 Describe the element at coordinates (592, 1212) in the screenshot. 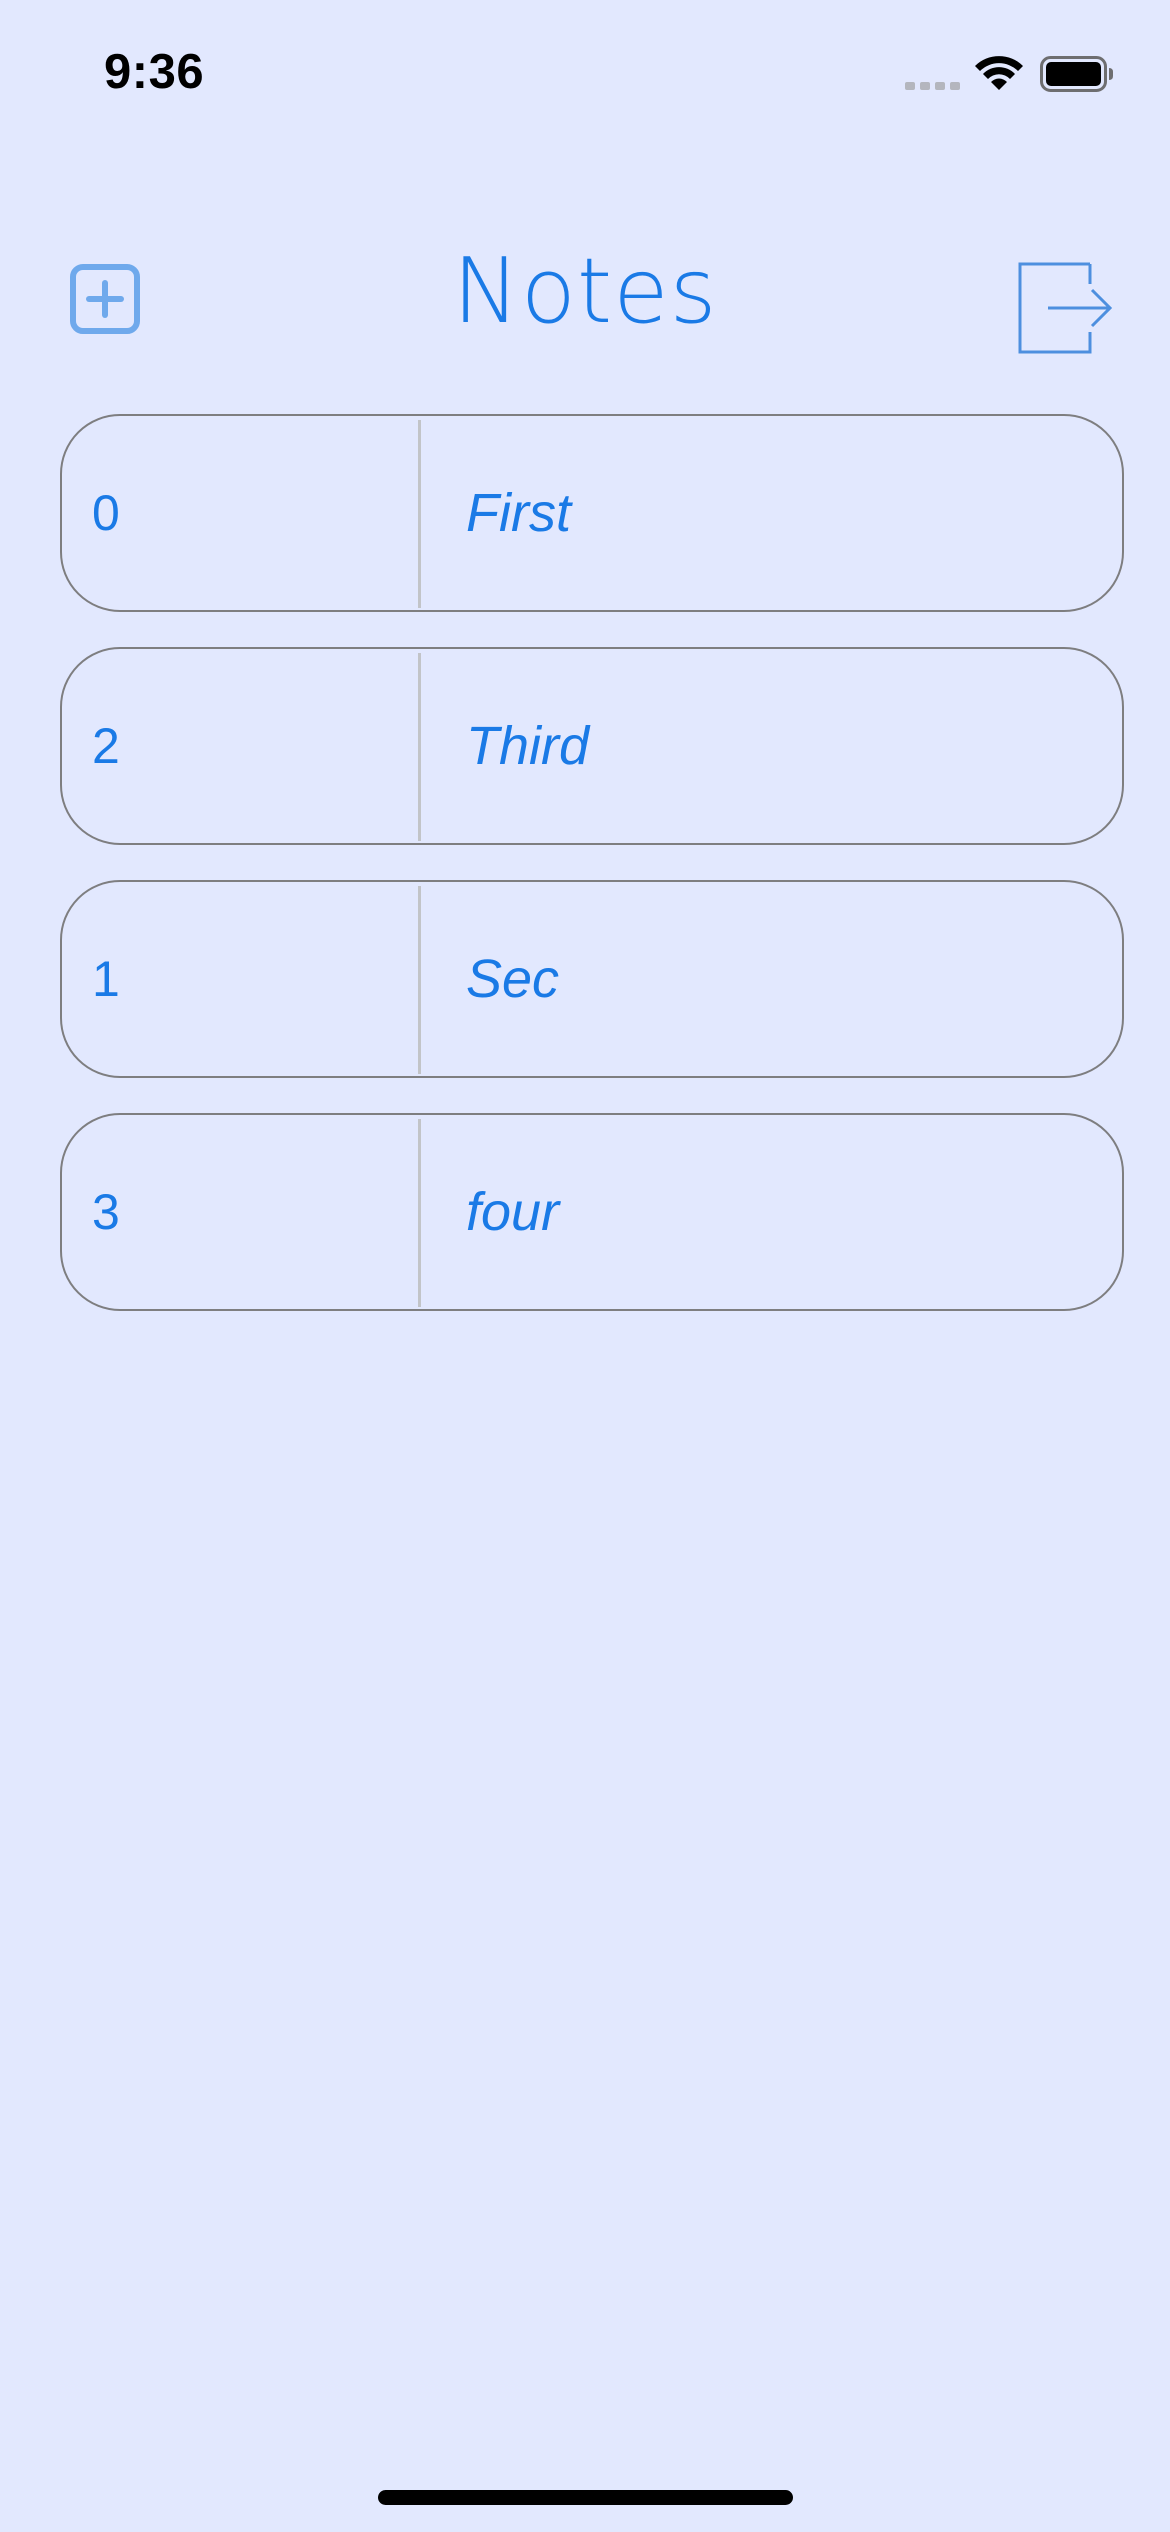

I see `note-row: 3 four` at that location.